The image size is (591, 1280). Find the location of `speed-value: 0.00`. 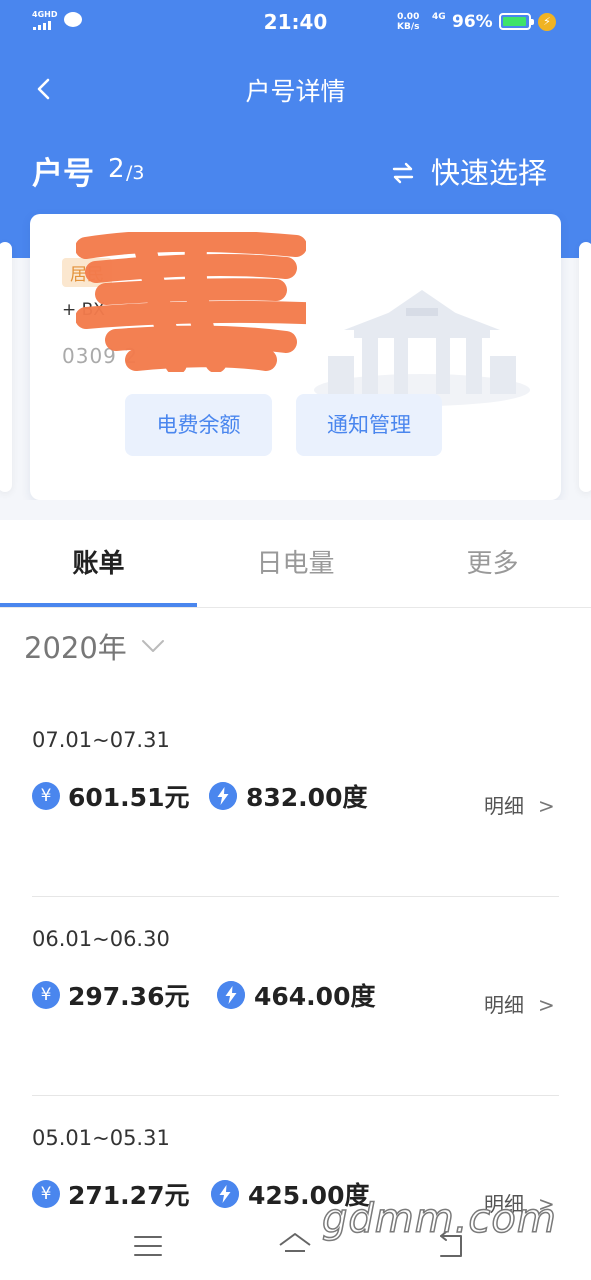

speed-value: 0.00 is located at coordinates (408, 17).